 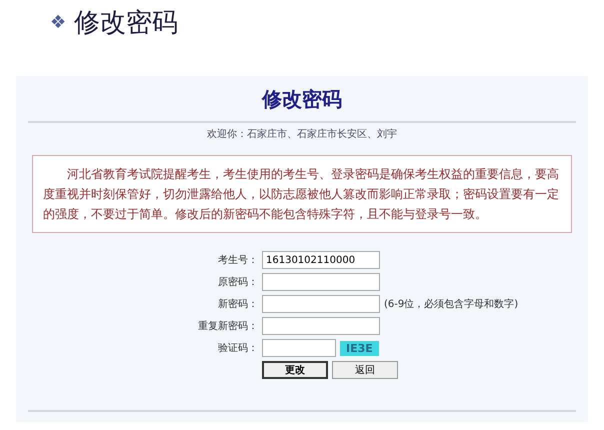 I want to click on welcome-text: 欢迎你：石家庄市、石家庄市长安区、刘宇, so click(x=302, y=134).